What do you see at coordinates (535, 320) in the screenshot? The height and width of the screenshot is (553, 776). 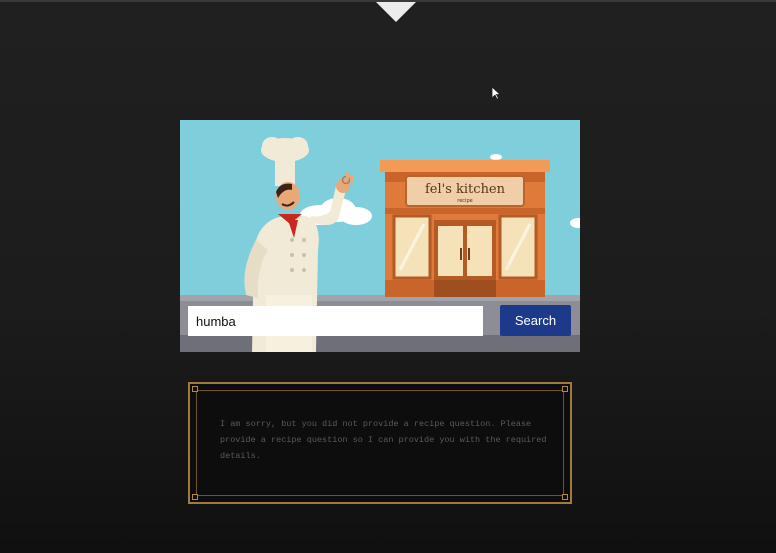 I see `search-button: Search` at bounding box center [535, 320].